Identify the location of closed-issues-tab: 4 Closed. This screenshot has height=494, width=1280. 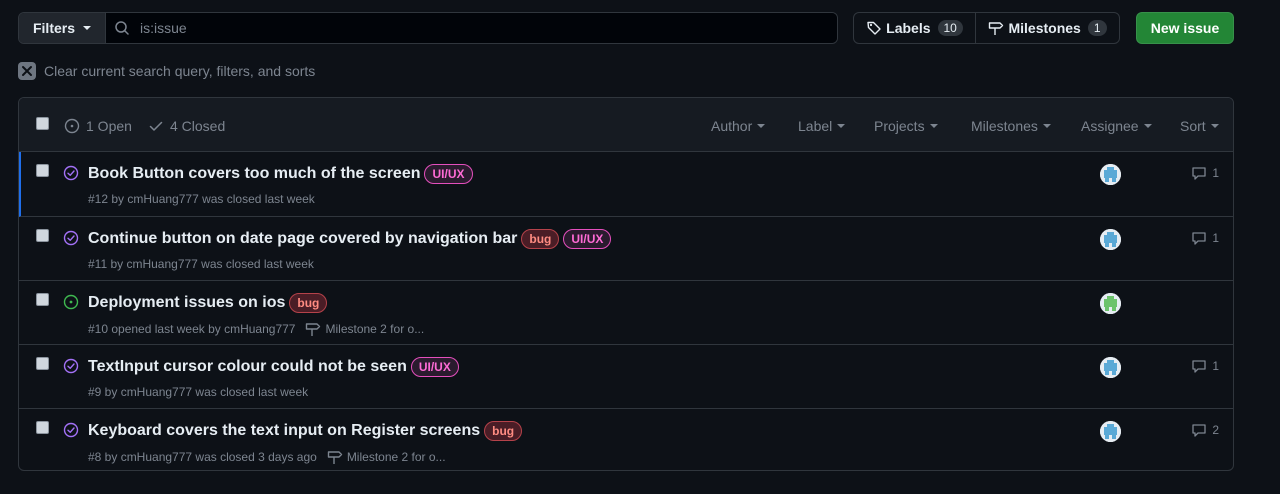
(186, 126).